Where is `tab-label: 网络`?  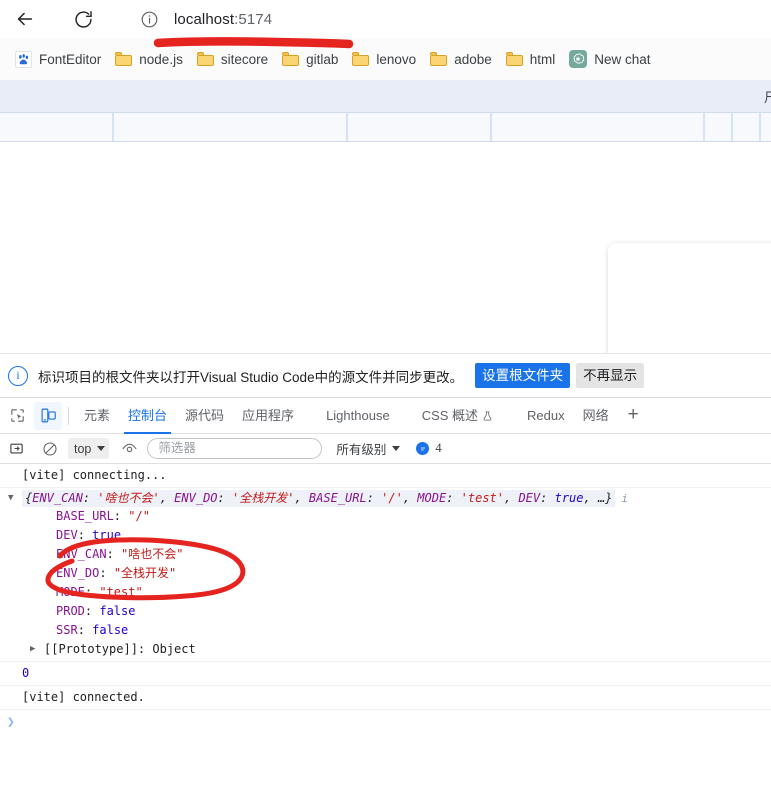 tab-label: 网络 is located at coordinates (595, 415).